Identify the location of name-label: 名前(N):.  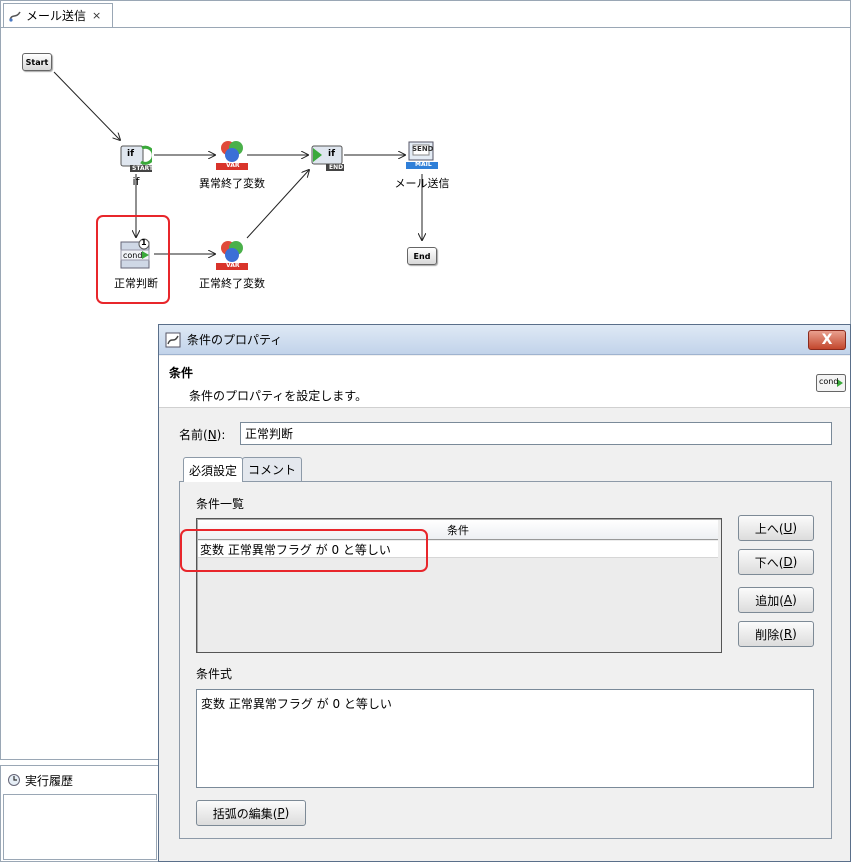
(202, 434).